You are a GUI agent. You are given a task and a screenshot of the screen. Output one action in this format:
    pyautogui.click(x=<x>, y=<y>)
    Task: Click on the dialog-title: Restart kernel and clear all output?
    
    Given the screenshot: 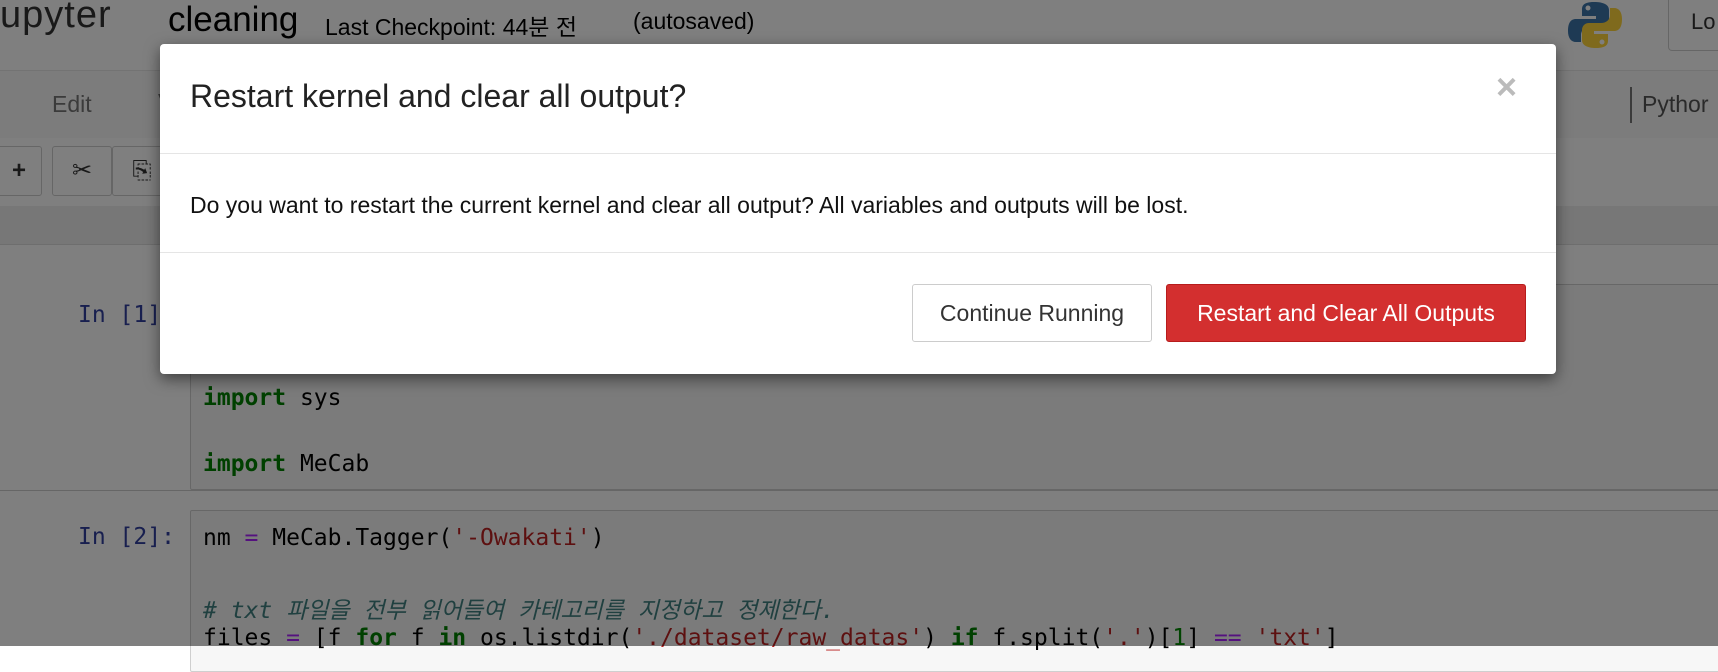 What is the action you would take?
    pyautogui.click(x=438, y=96)
    